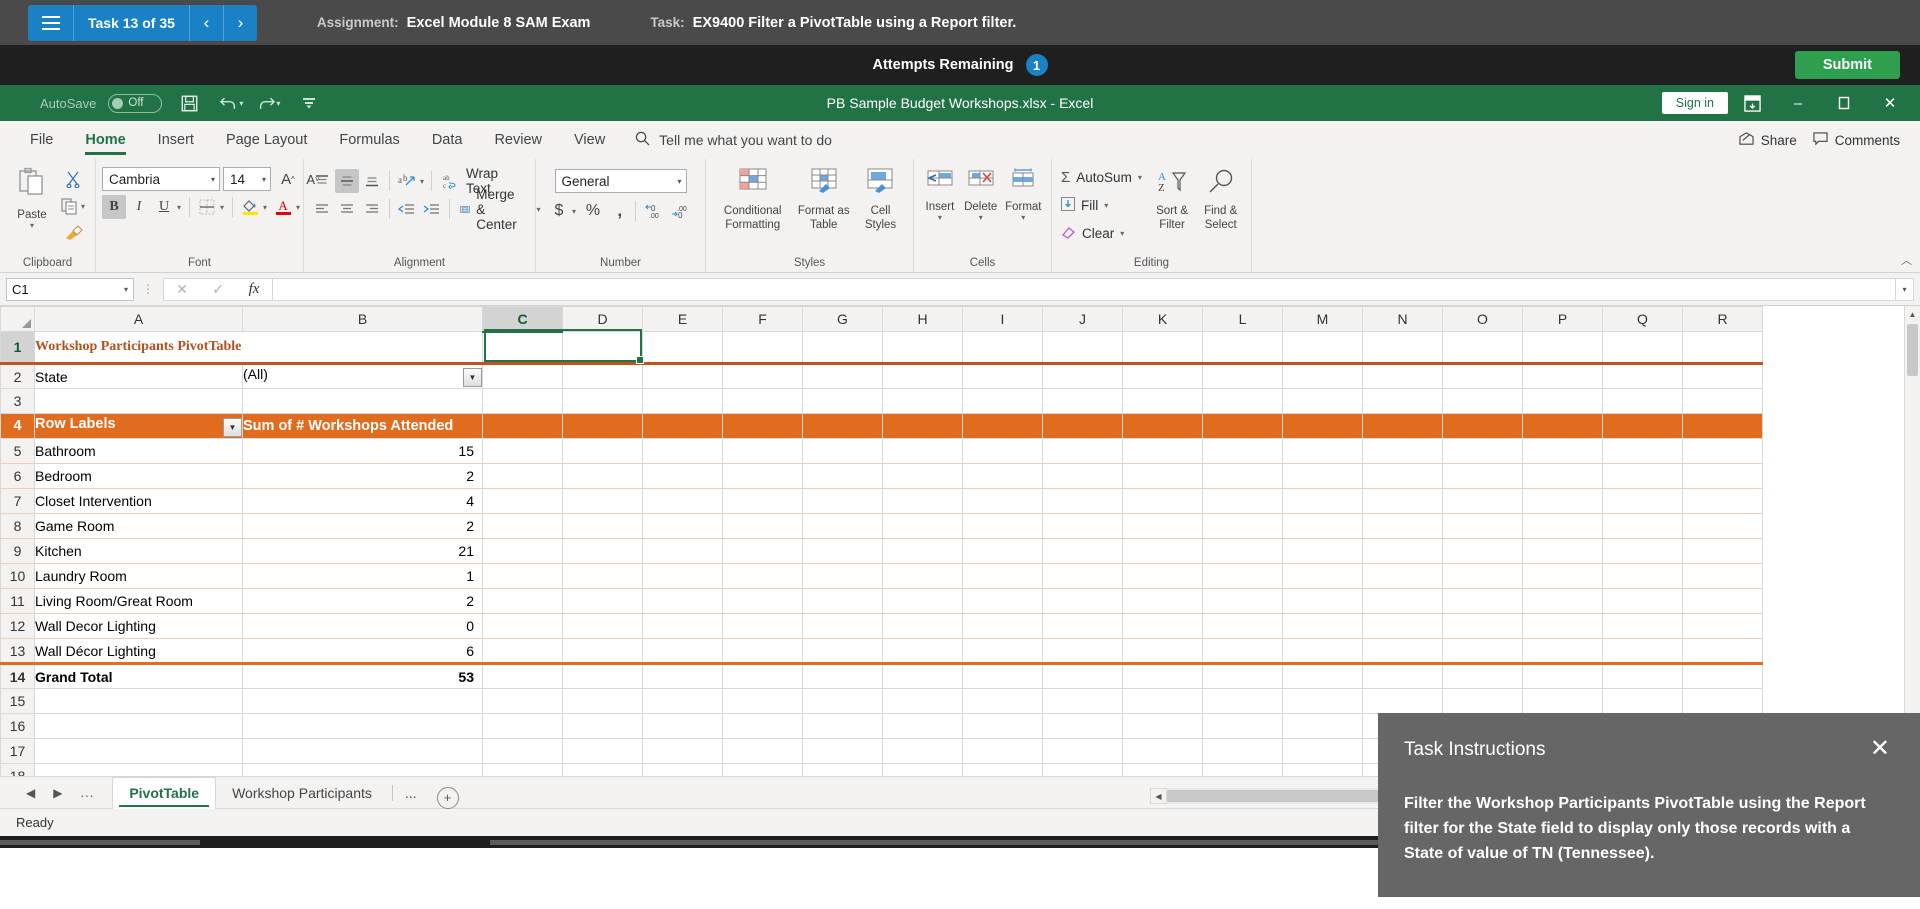  Describe the element at coordinates (1002, 451) in the screenshot. I see `cell-i5` at that location.